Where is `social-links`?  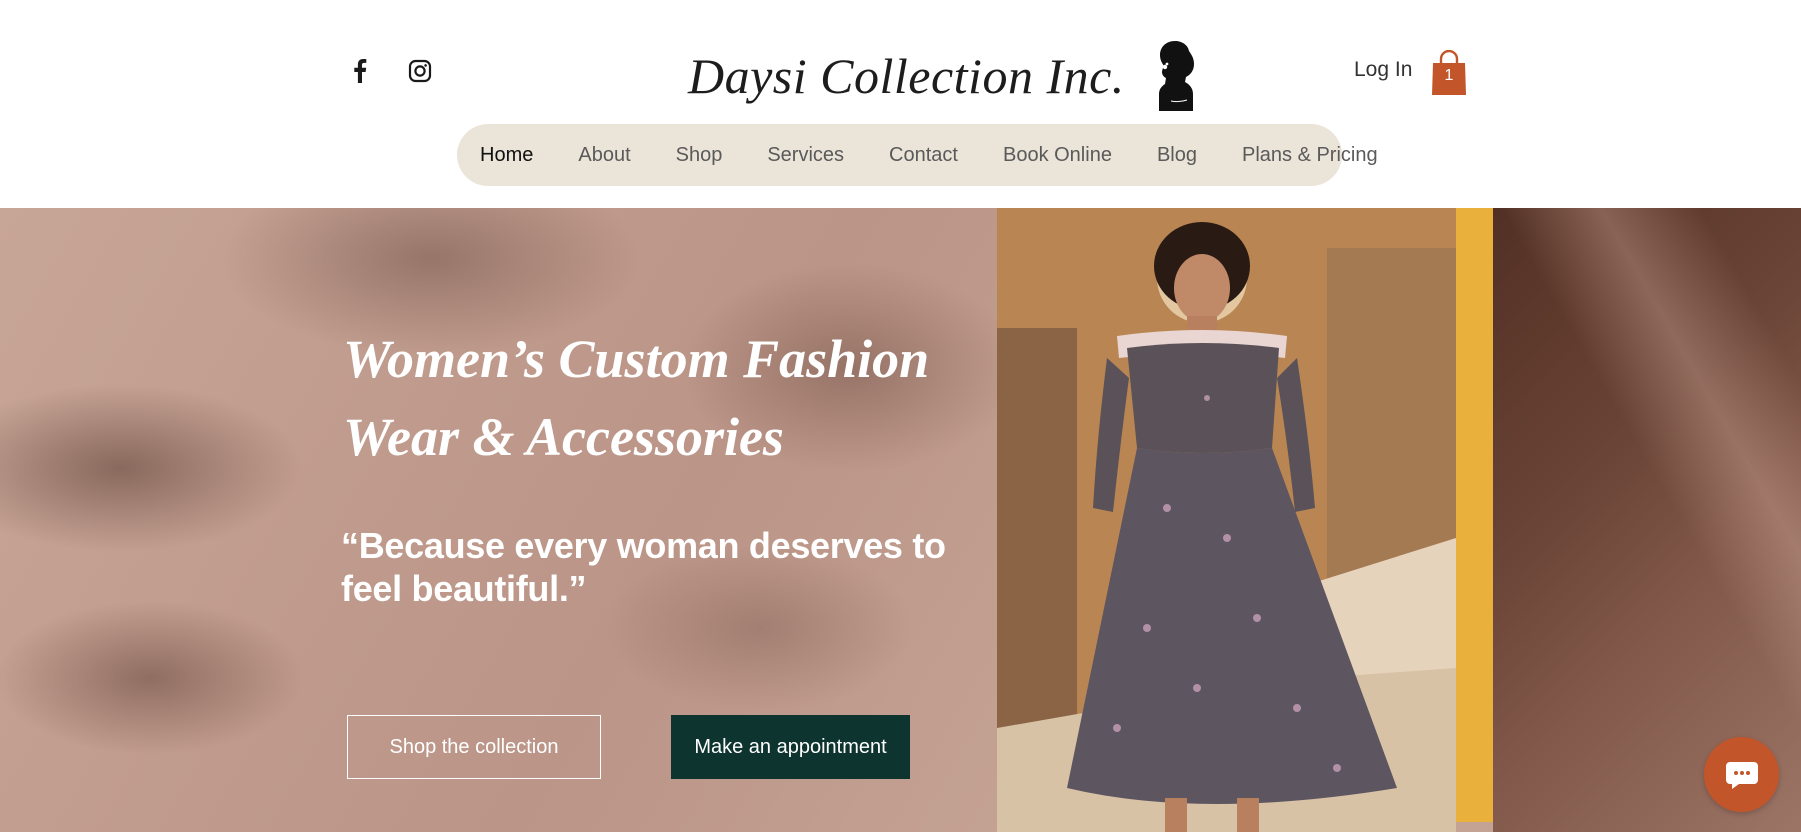 social-links is located at coordinates (390, 71).